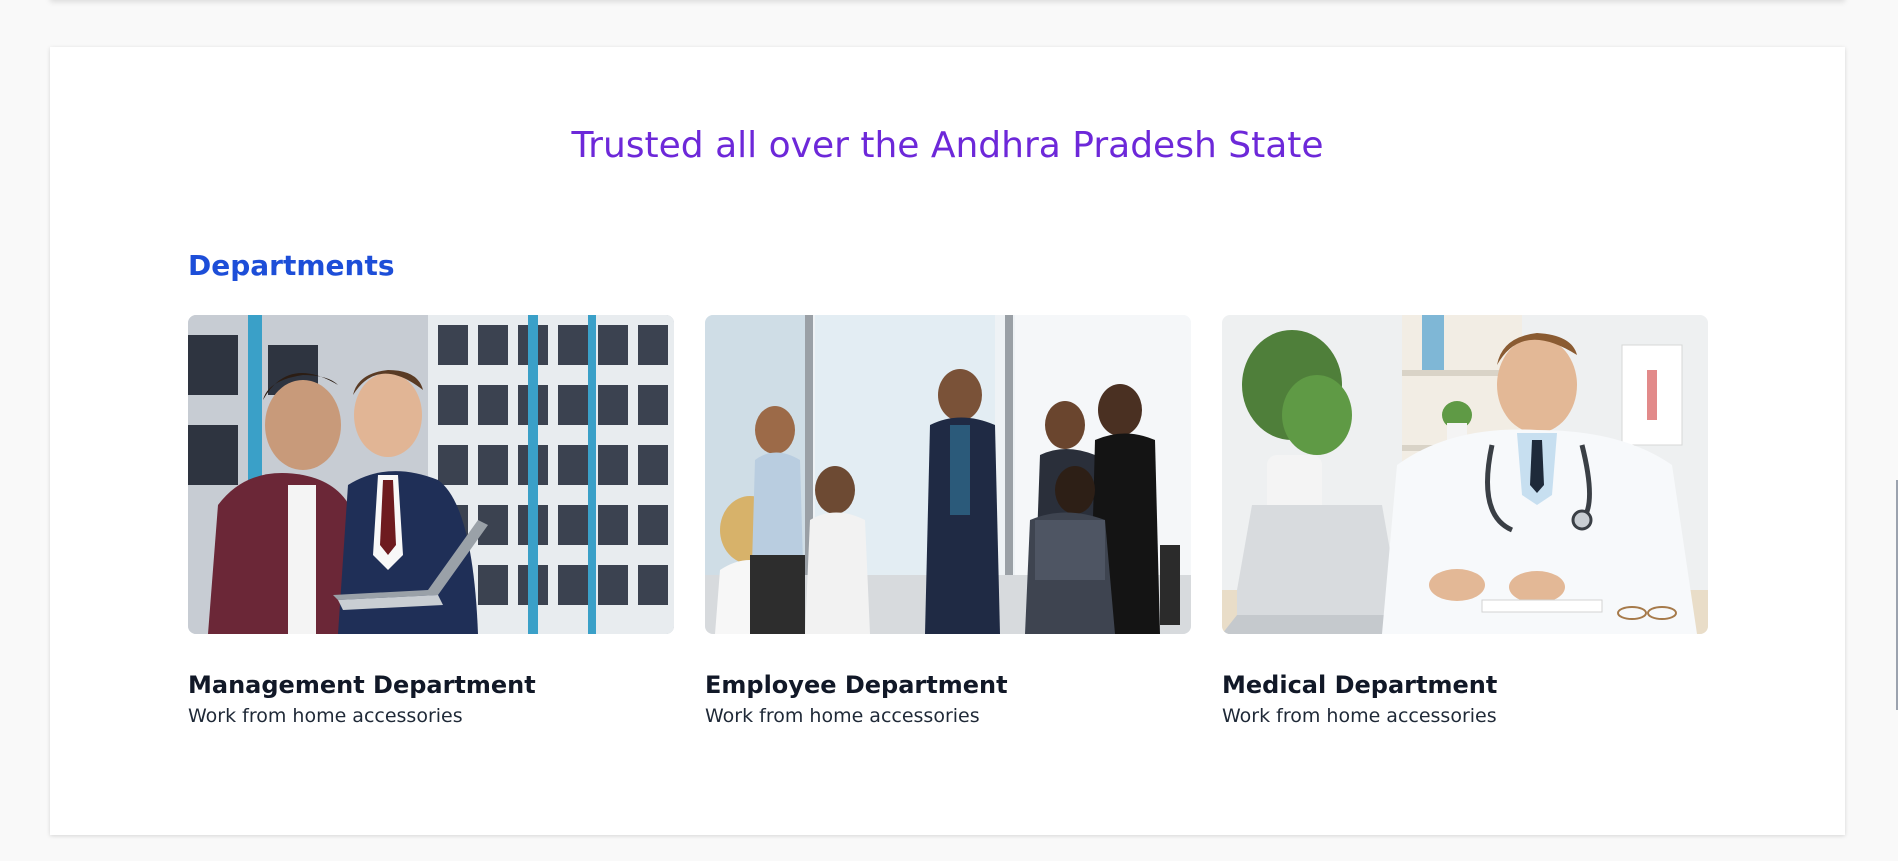  What do you see at coordinates (948, 685) in the screenshot?
I see `department-name: Employee Department` at bounding box center [948, 685].